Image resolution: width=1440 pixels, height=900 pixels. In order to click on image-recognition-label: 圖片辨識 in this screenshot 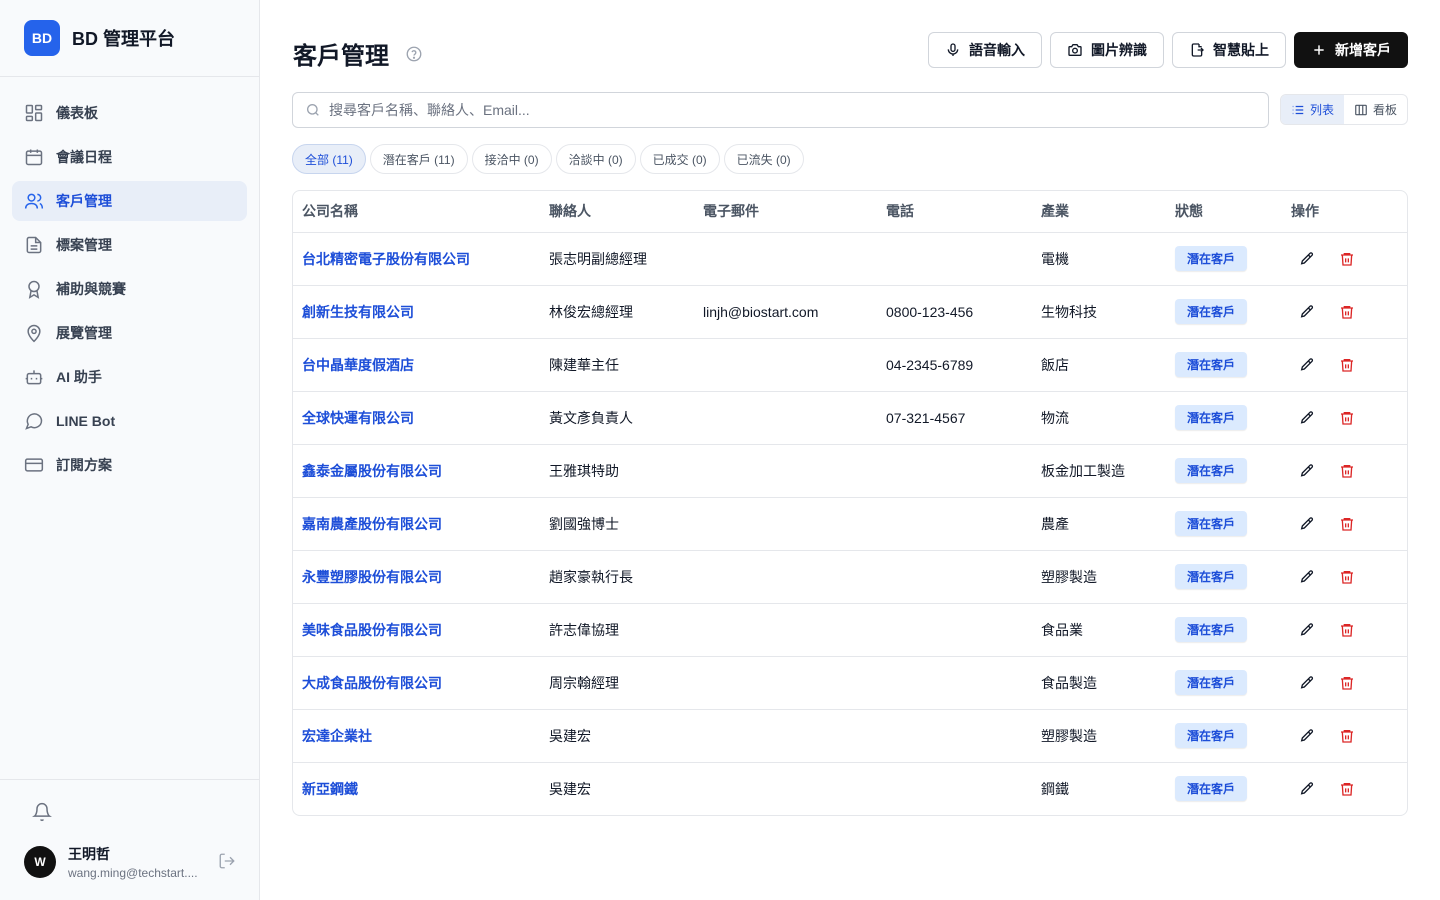, I will do `click(1119, 50)`.